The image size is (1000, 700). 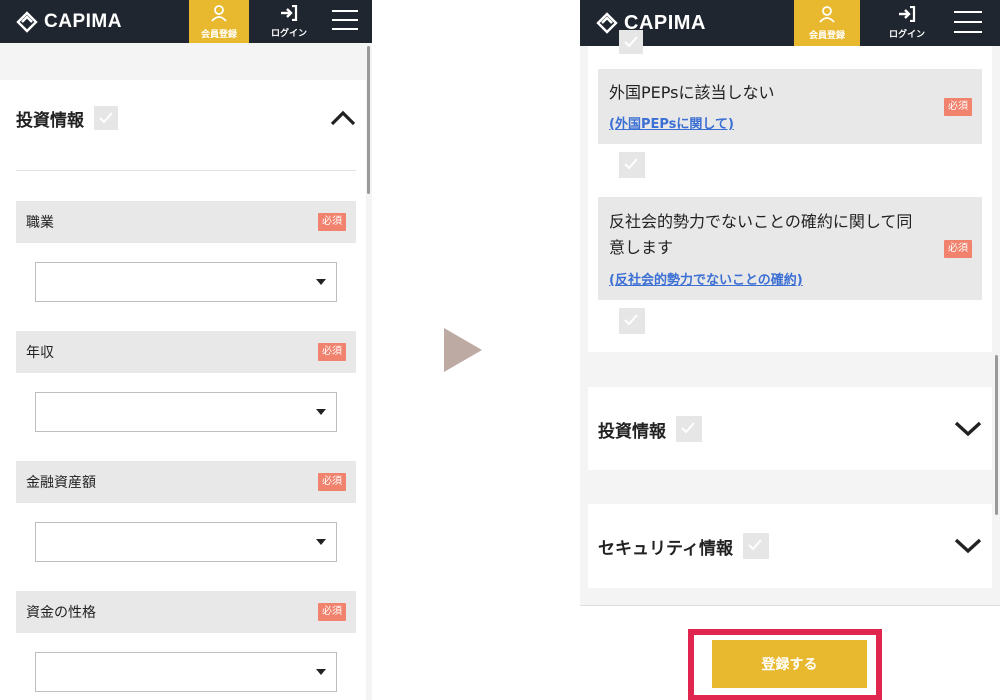 What do you see at coordinates (186, 482) in the screenshot?
I see `financial-assets-label: 金融資産額 必須` at bounding box center [186, 482].